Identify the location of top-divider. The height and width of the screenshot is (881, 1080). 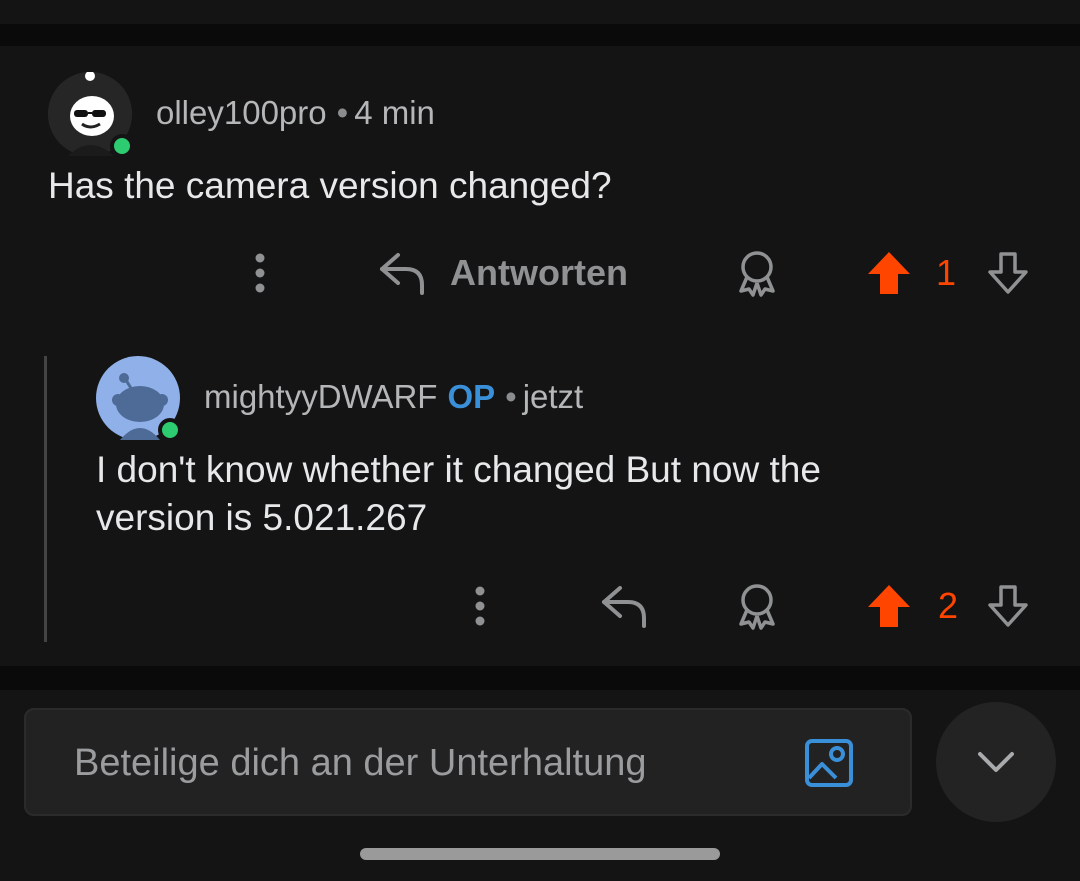
(540, 35).